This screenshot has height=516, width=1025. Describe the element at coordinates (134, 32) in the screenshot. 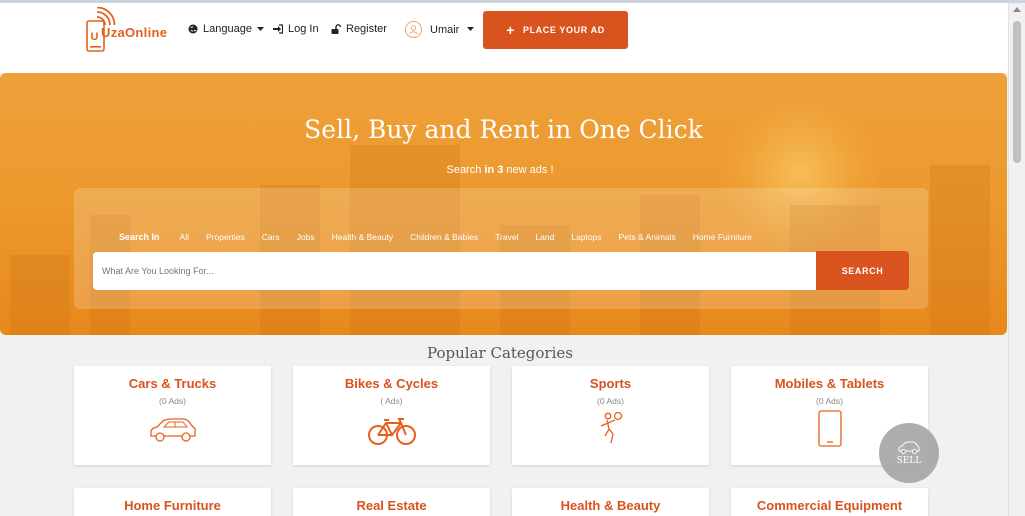

I see `brand-name: UzaOnline` at that location.